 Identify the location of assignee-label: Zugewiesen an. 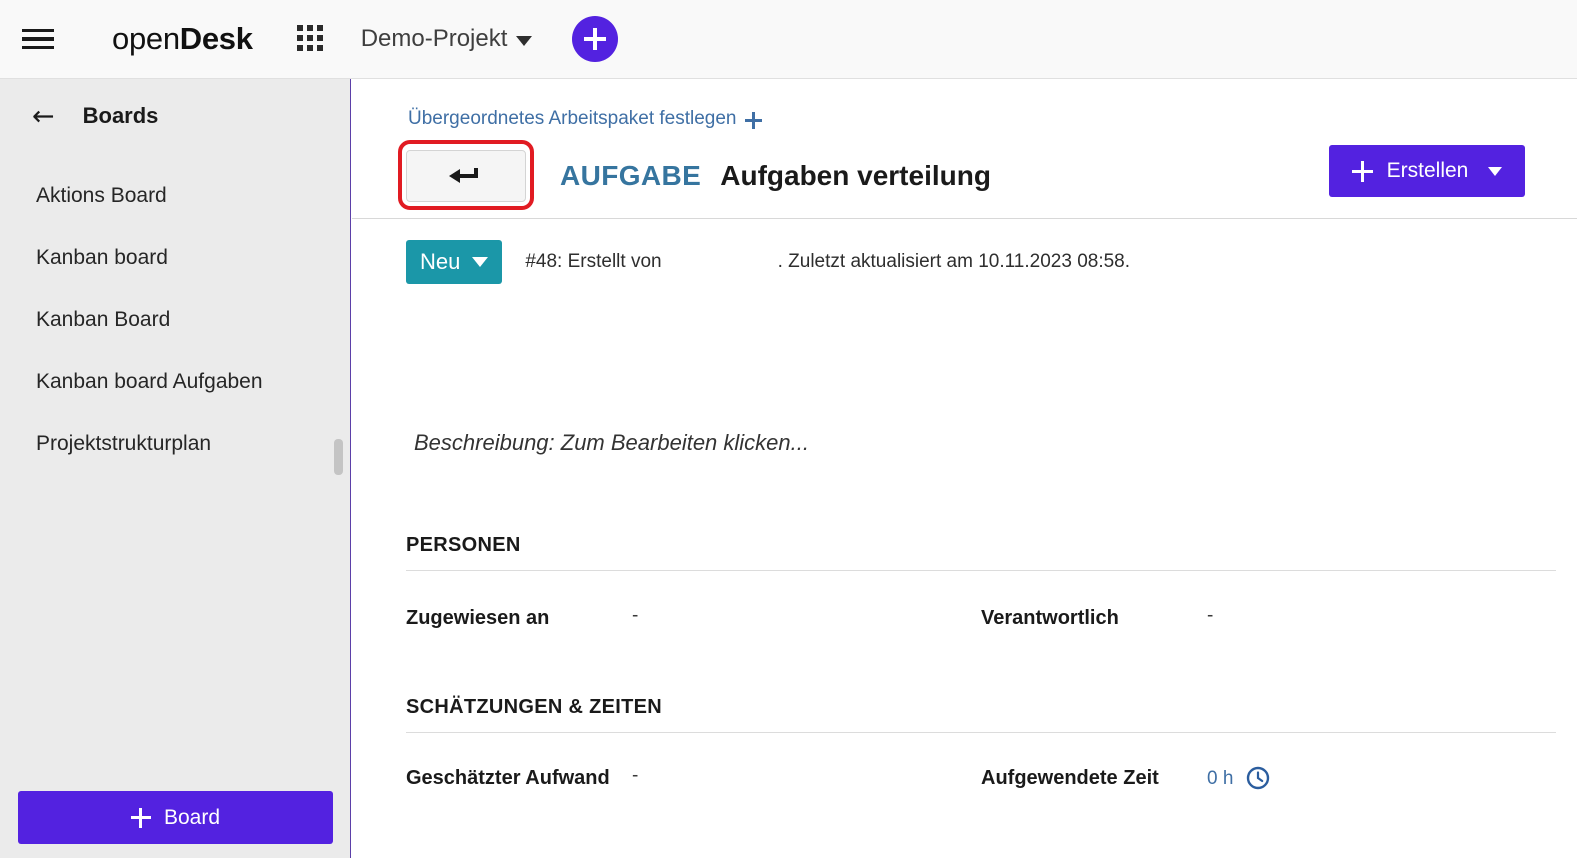
(478, 618).